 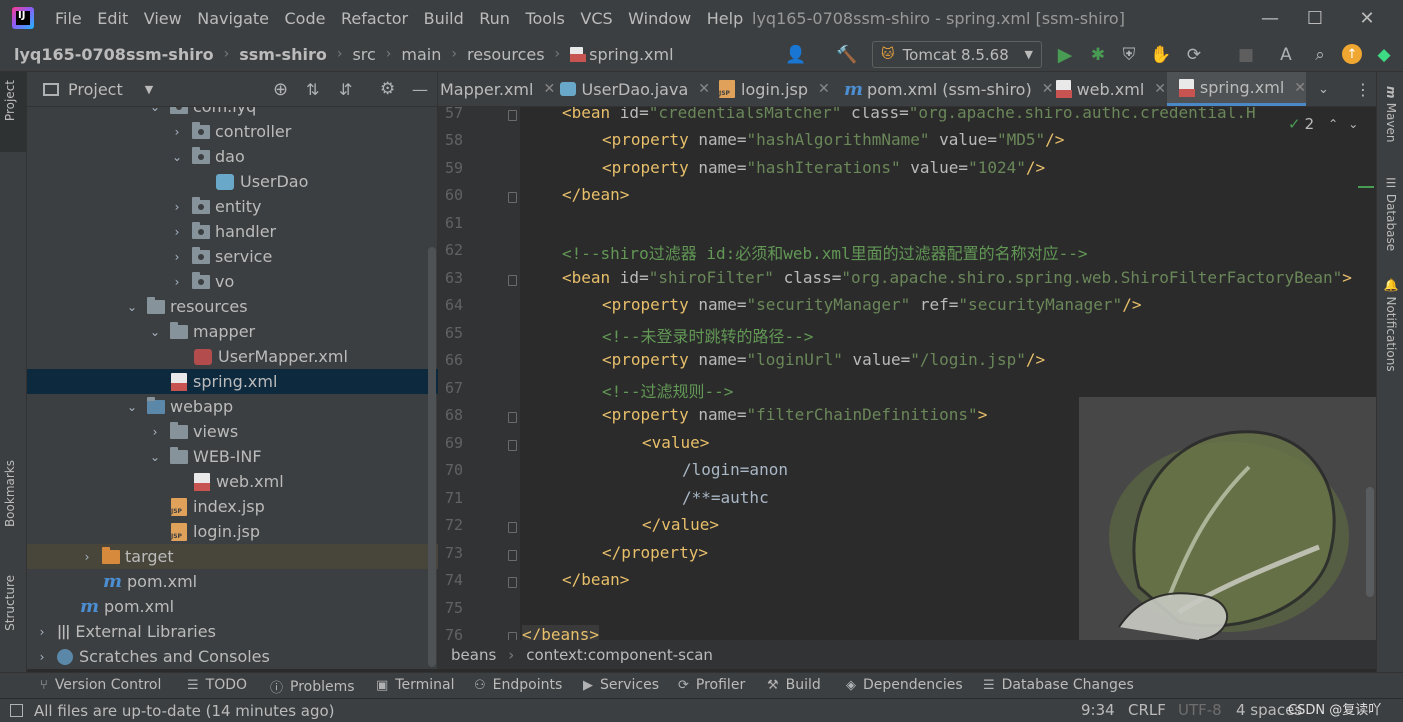 What do you see at coordinates (100, 685) in the screenshot?
I see `version-control-tab: ⑂ Version Control` at bounding box center [100, 685].